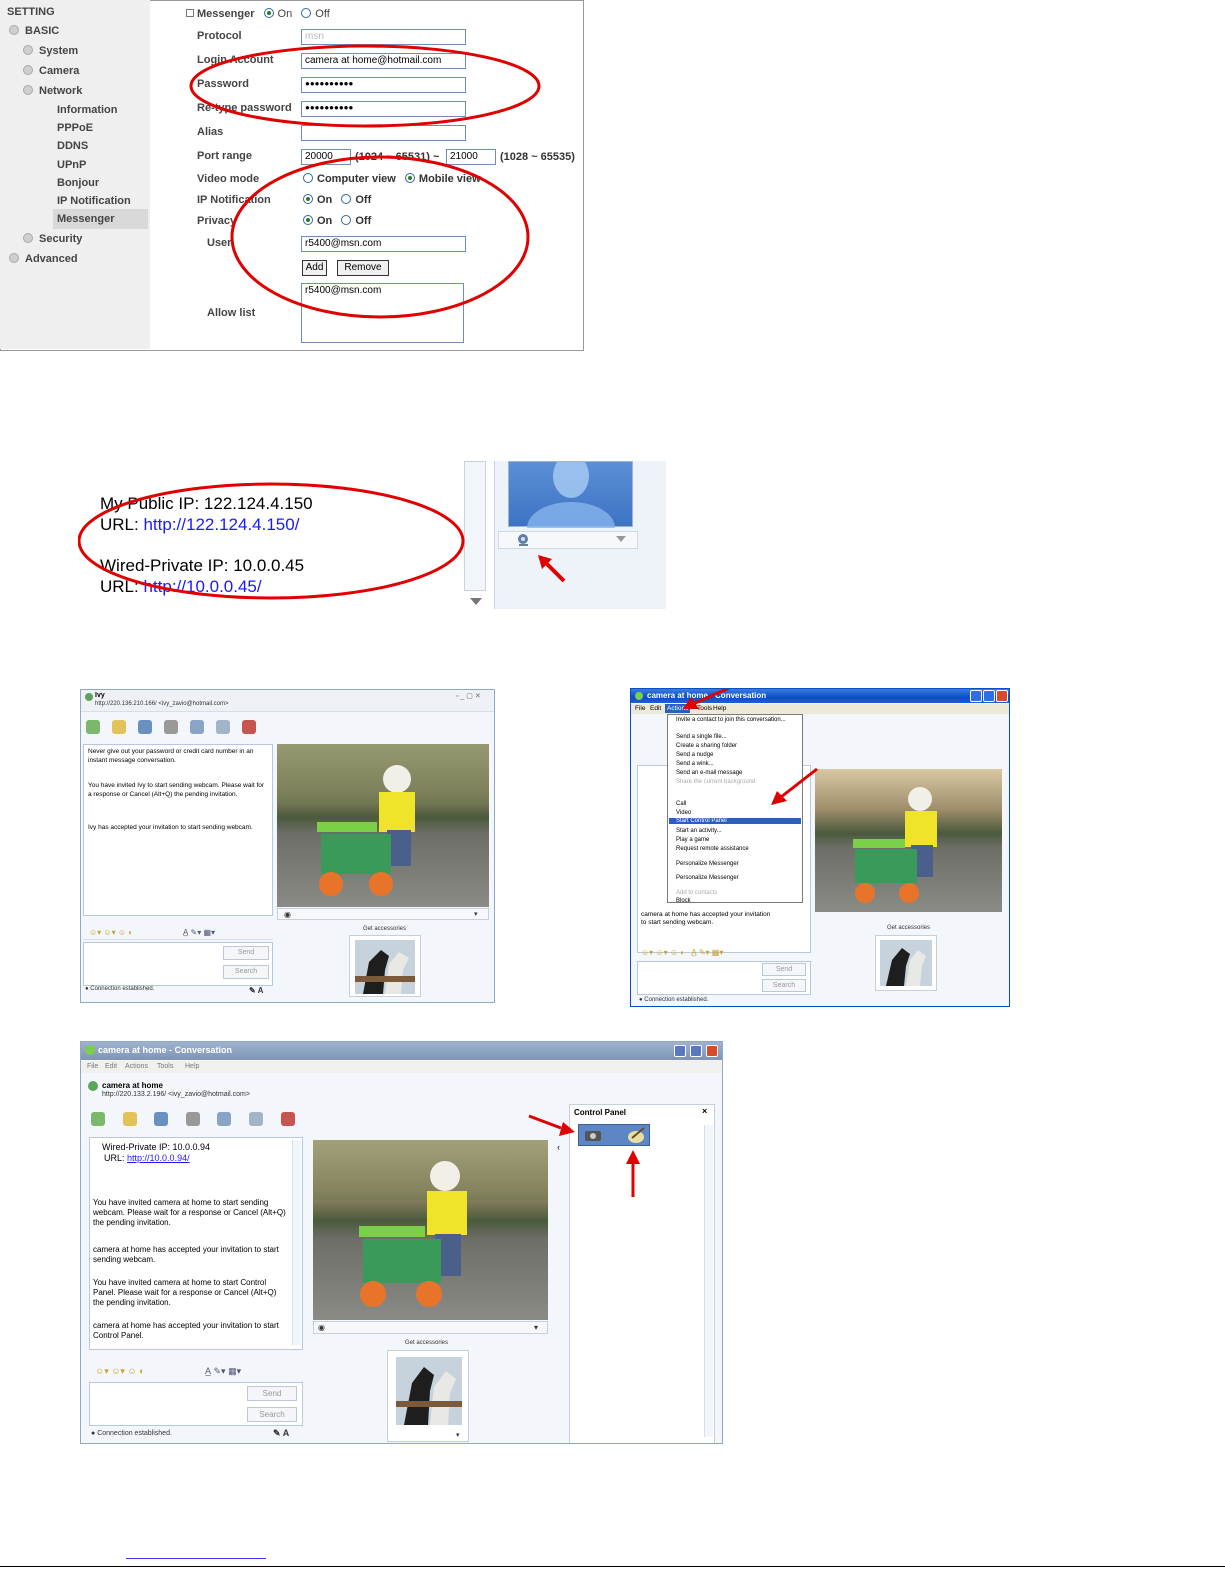 This screenshot has height=1585, width=1225. Describe the element at coordinates (145, 727) in the screenshot. I see `video-call-icon` at that location.